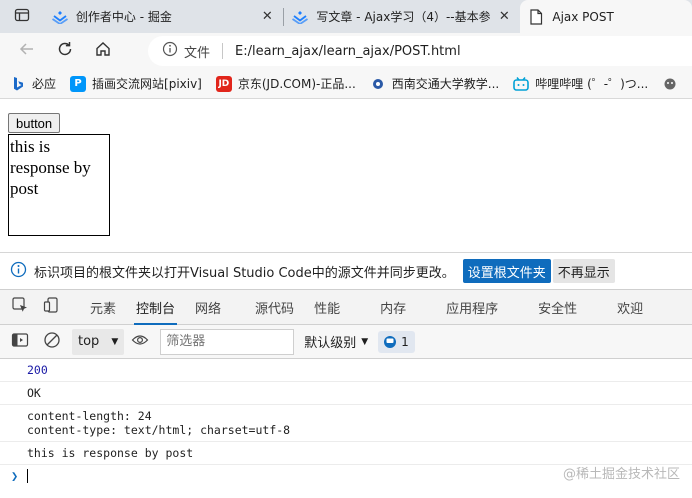 The image size is (692, 498). What do you see at coordinates (630, 307) in the screenshot?
I see `tab-welcome: 欢迎` at bounding box center [630, 307].